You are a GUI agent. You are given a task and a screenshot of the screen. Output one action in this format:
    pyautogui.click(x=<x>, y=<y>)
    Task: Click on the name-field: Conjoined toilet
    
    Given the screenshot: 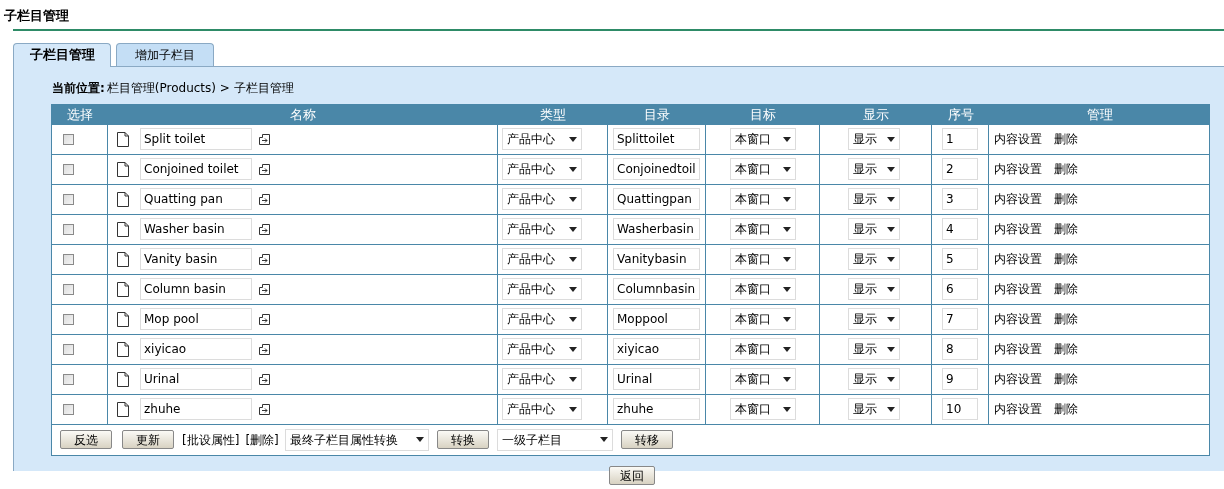 What is the action you would take?
    pyautogui.click(x=196, y=169)
    